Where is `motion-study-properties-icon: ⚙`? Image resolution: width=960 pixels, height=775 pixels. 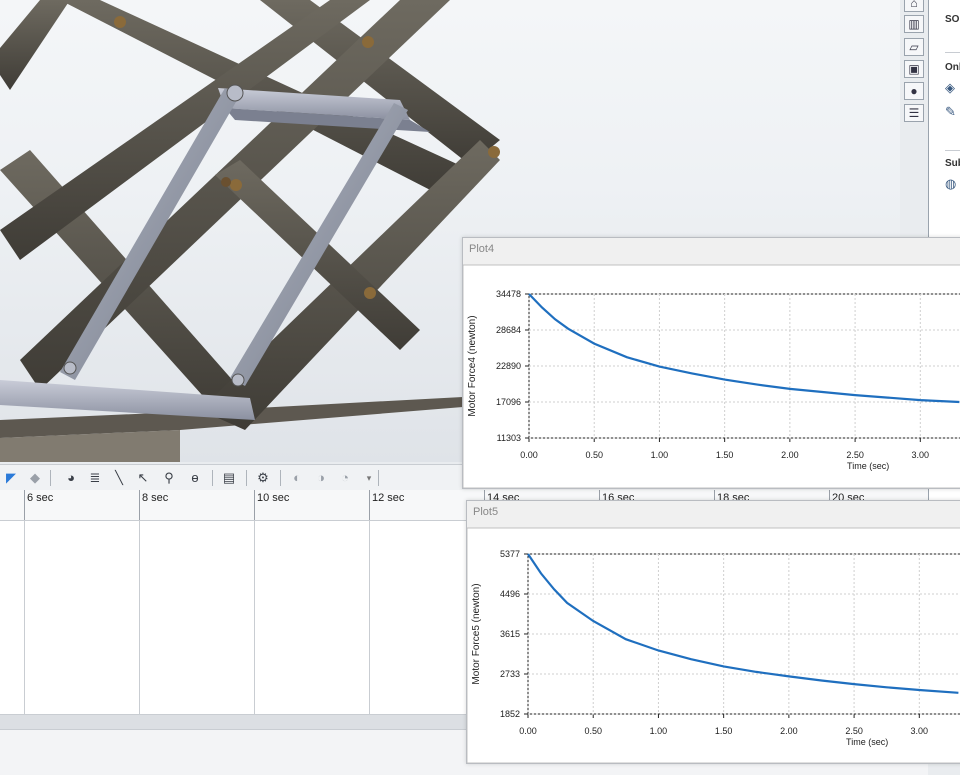 motion-study-properties-icon: ⚙ is located at coordinates (263, 478).